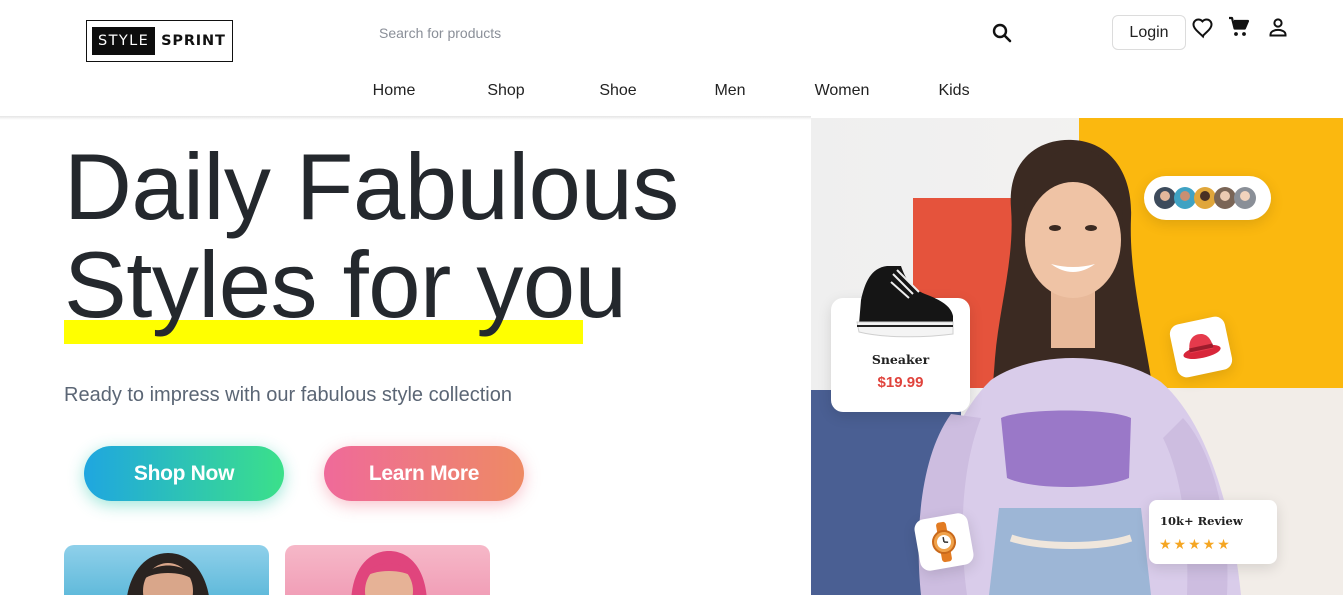 The width and height of the screenshot is (1343, 595). I want to click on cart-icon, so click(1239, 27).